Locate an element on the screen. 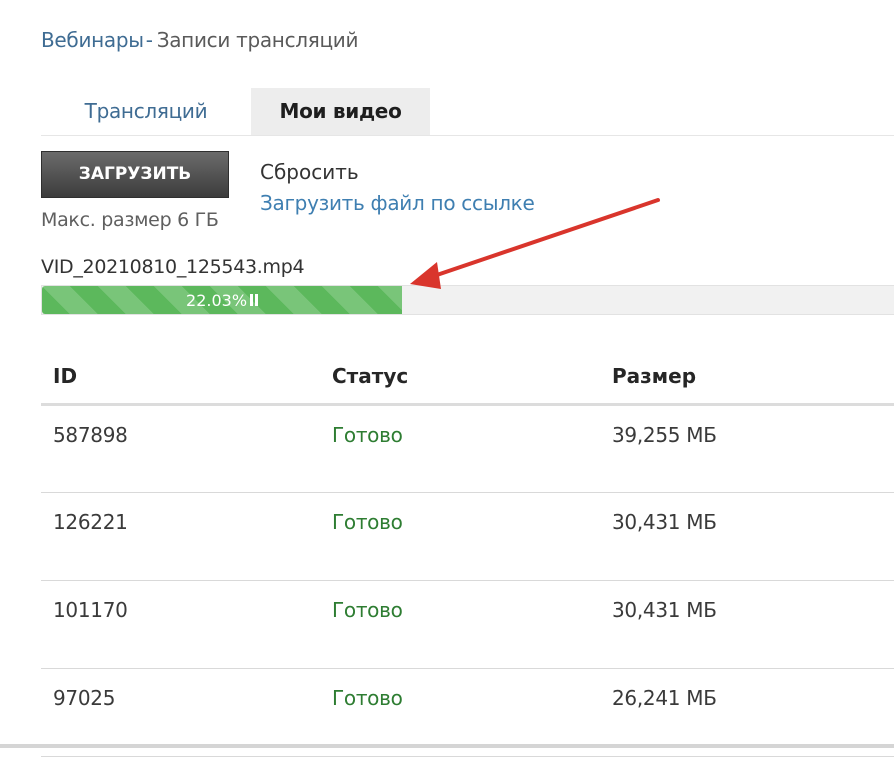  upload-button: ЗАГРУЗИТЬ is located at coordinates (135, 174).